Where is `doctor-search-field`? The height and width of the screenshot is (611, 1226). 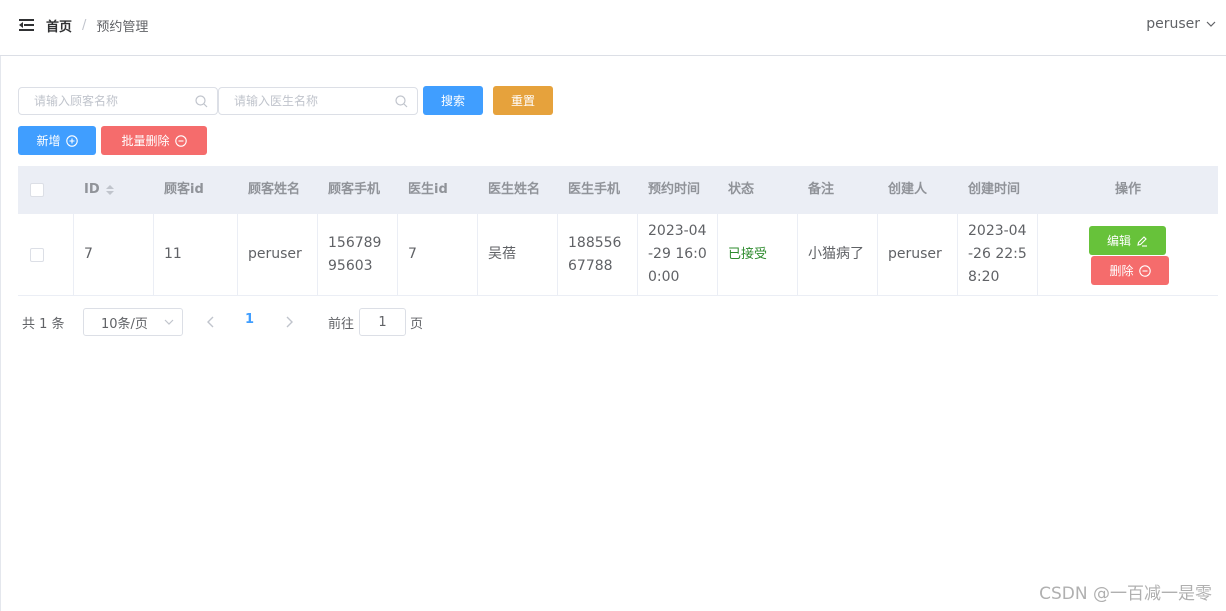 doctor-search-field is located at coordinates (318, 101).